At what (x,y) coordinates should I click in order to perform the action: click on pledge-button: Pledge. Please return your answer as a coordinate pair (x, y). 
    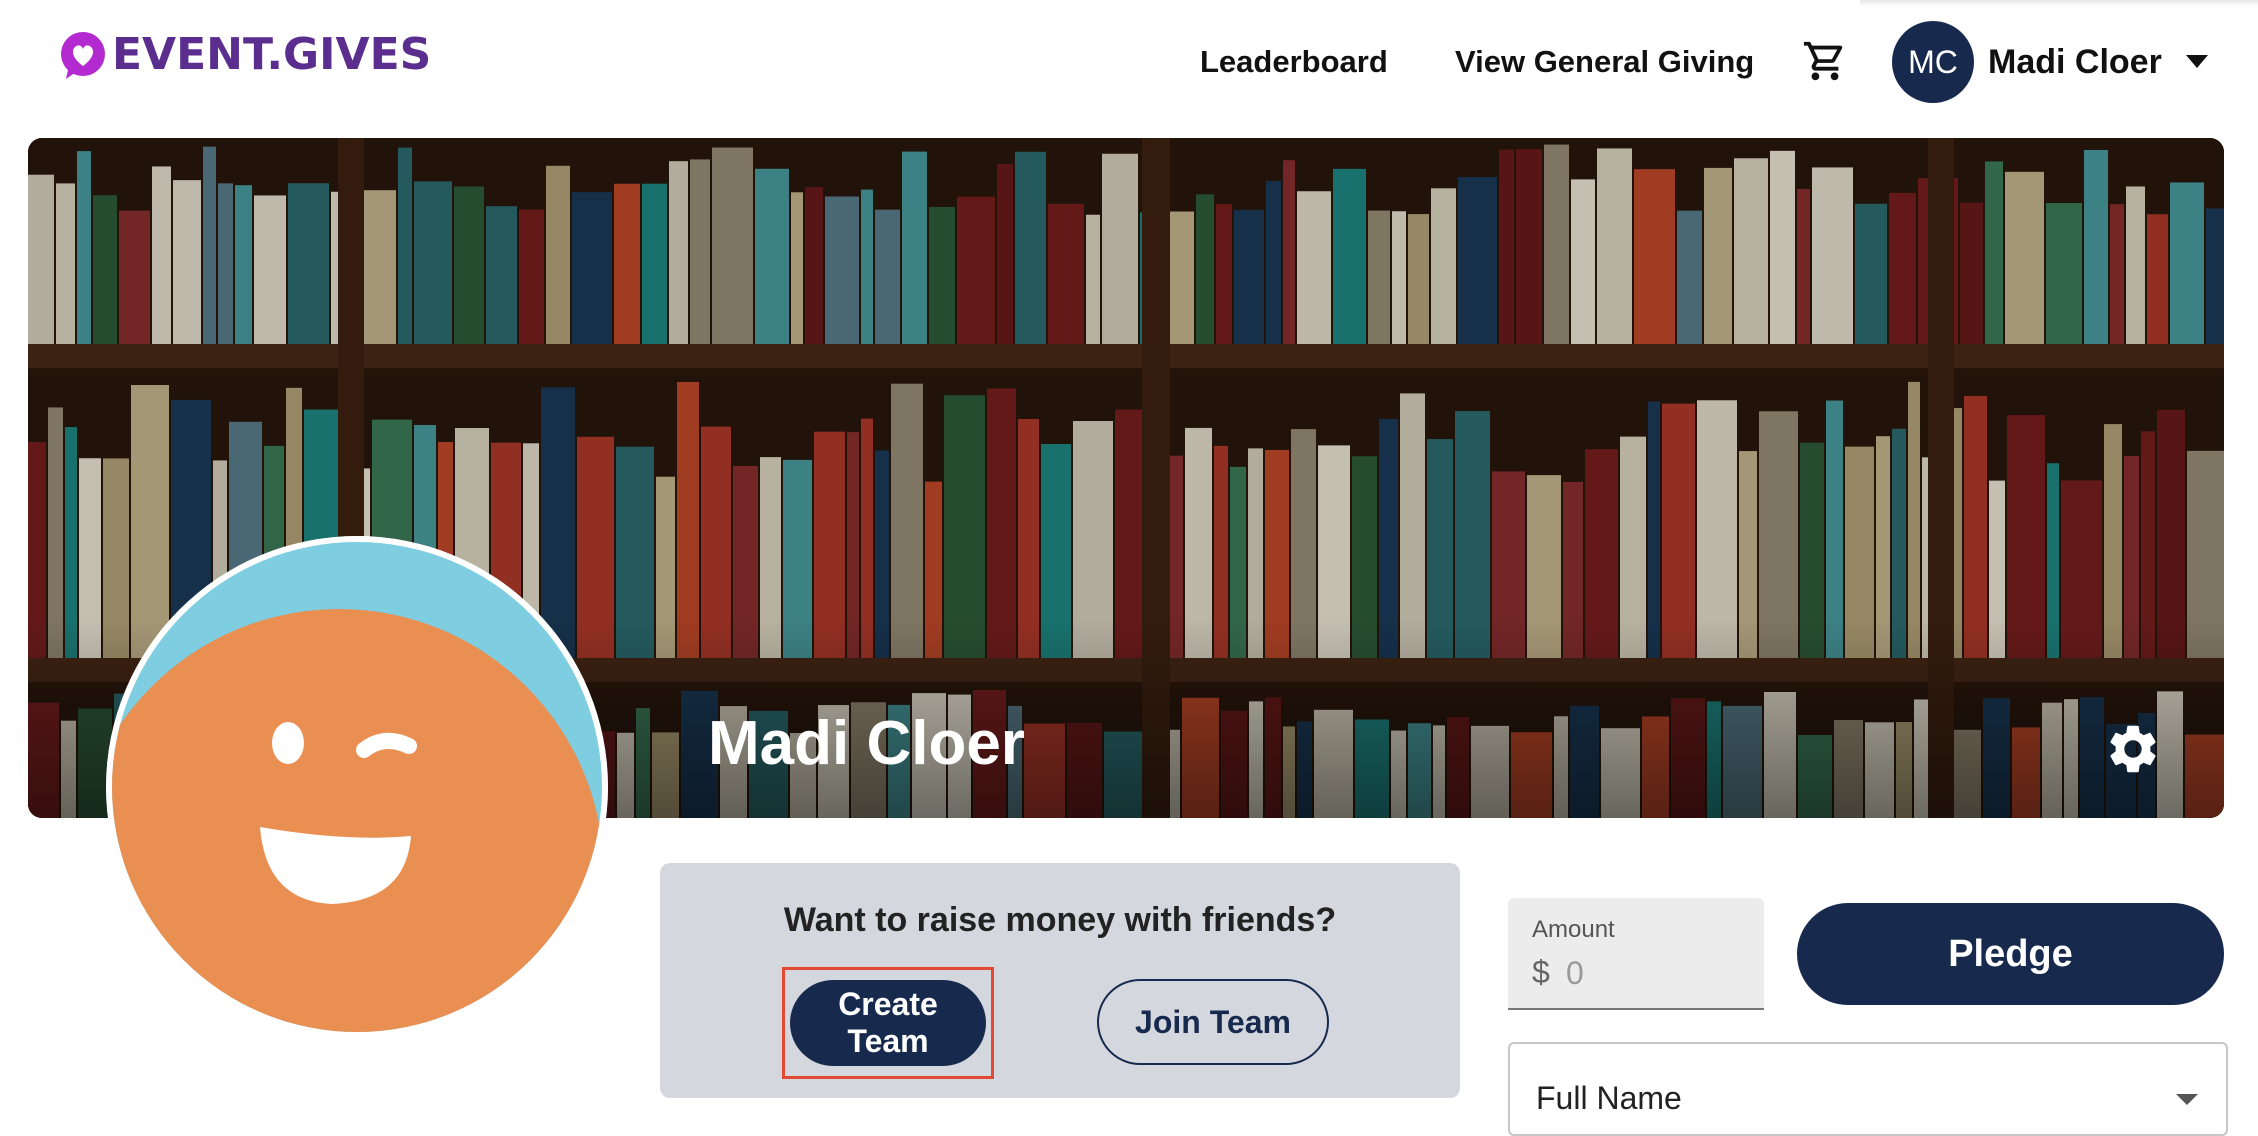
    Looking at the image, I should click on (2010, 954).